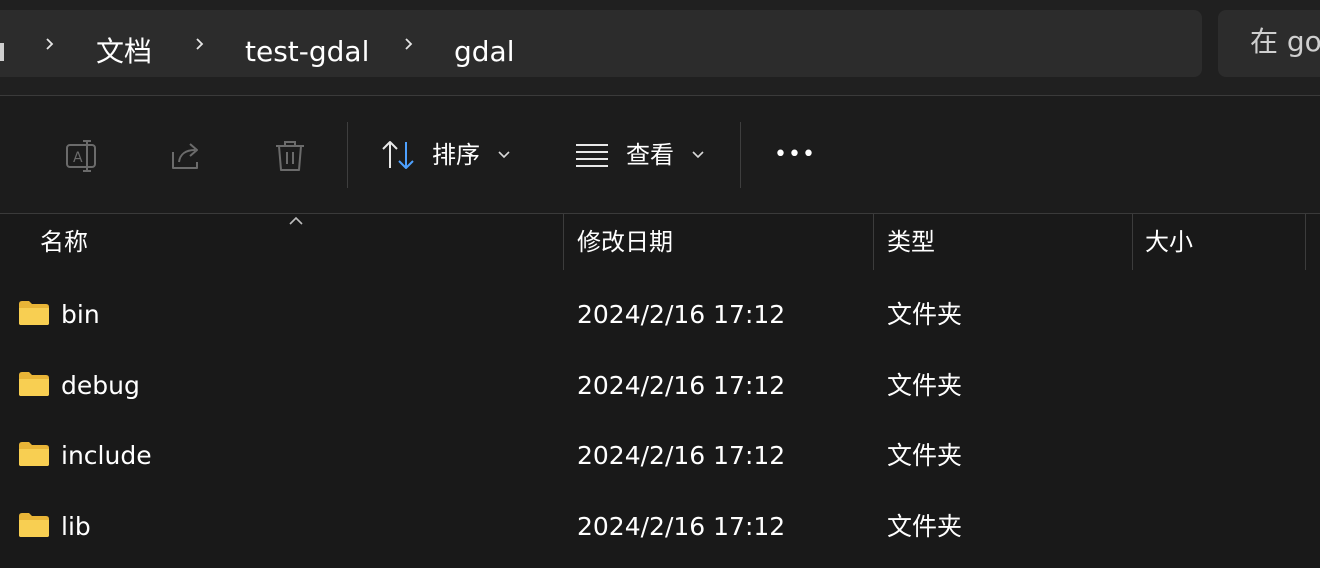 Image resolution: width=1320 pixels, height=568 pixels. What do you see at coordinates (456, 155) in the screenshot?
I see `sort-label: 排序` at bounding box center [456, 155].